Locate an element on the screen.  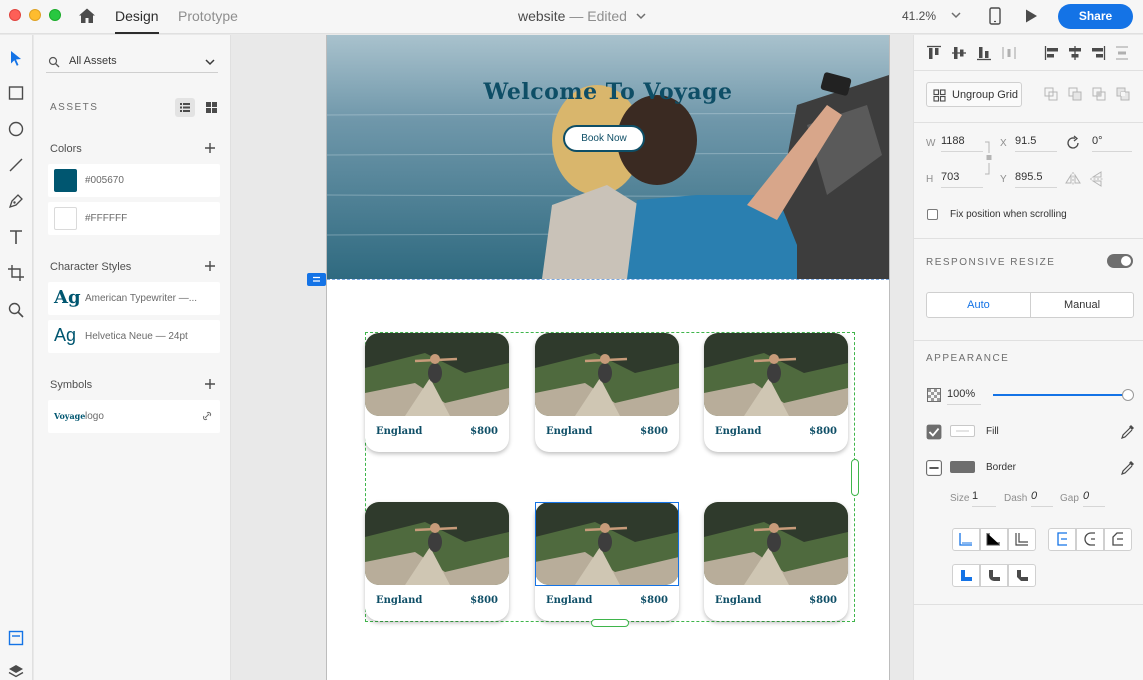
character-style-row: Ag Helvetica Neue — 24pt is located at coordinates (134, 336).